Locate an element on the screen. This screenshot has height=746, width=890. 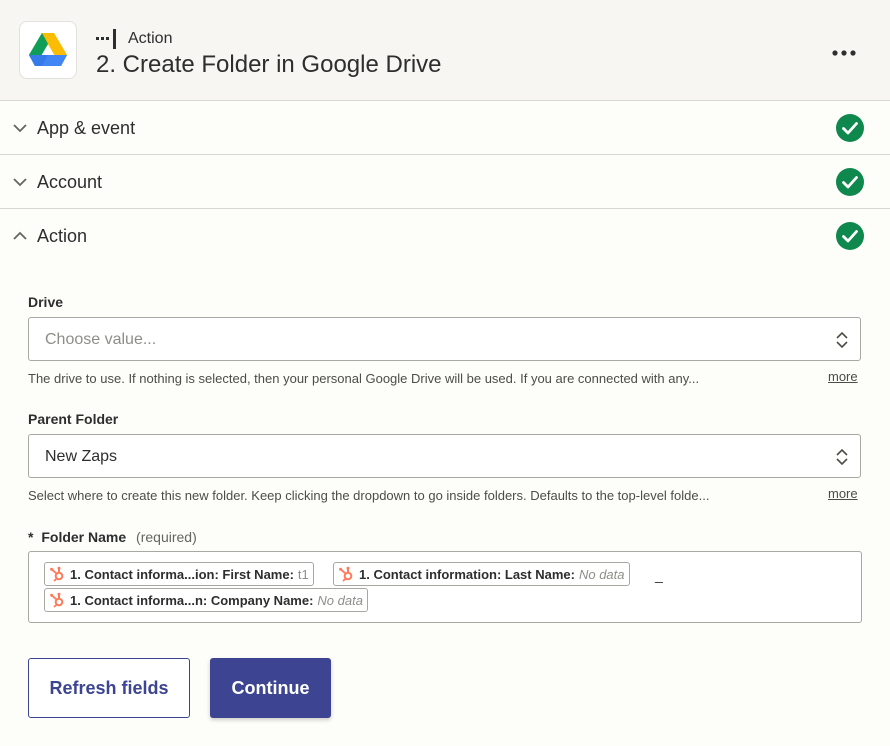
section-label: Action is located at coordinates (62, 236).